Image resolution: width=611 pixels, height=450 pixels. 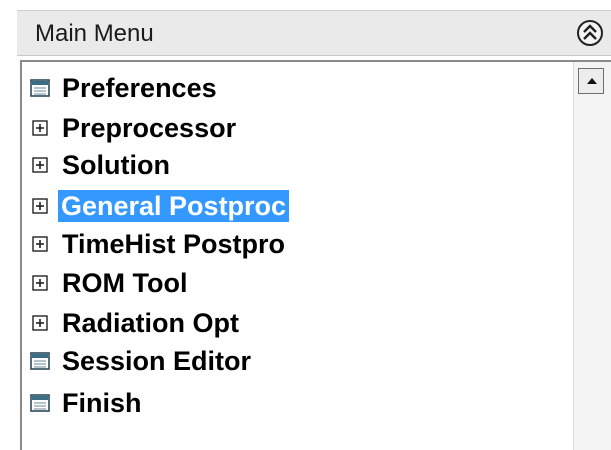 What do you see at coordinates (116, 165) in the screenshot?
I see `tree-item-label: Solution` at bounding box center [116, 165].